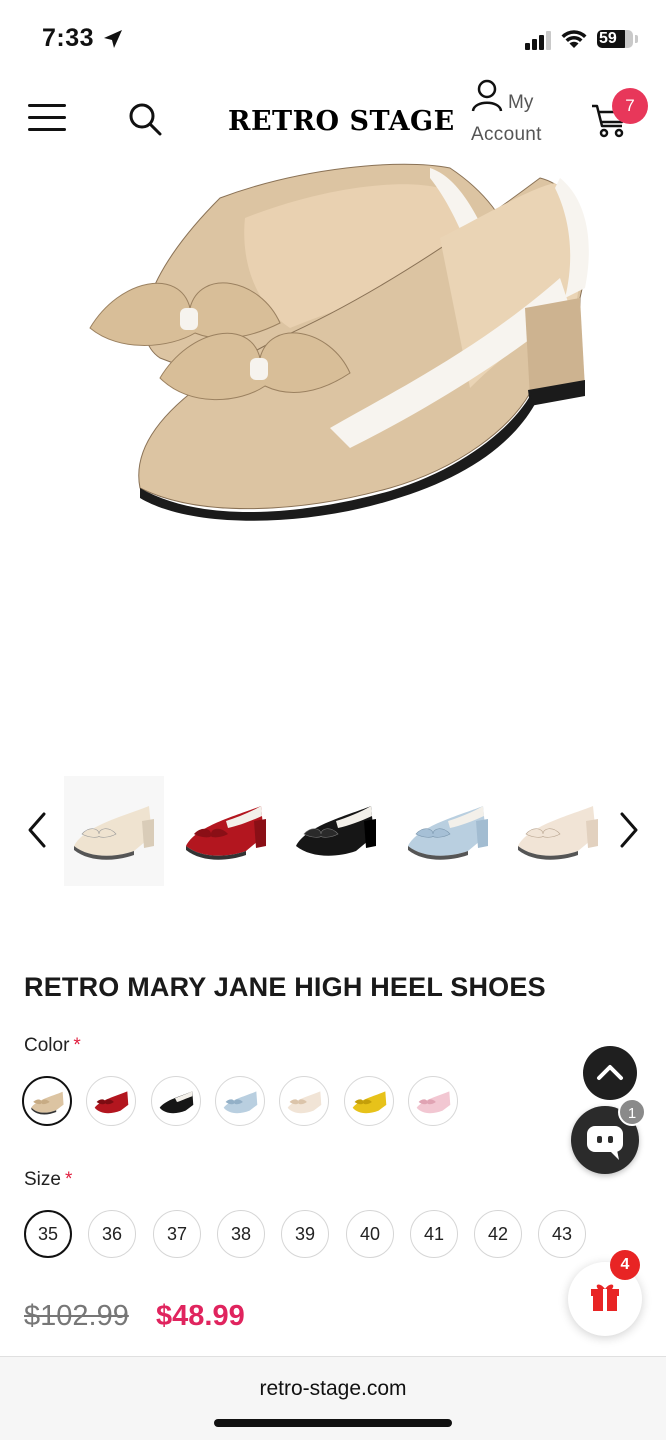 This screenshot has height=1440, width=666. Describe the element at coordinates (513, 118) in the screenshot. I see `my-account-link: My Account` at that location.